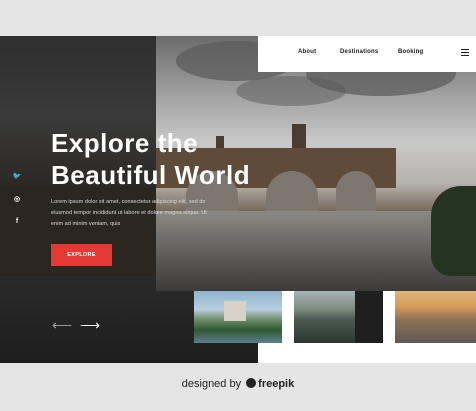 This screenshot has width=476, height=411. Describe the element at coordinates (435, 317) in the screenshot. I see `thumbnail-mountains` at that location.